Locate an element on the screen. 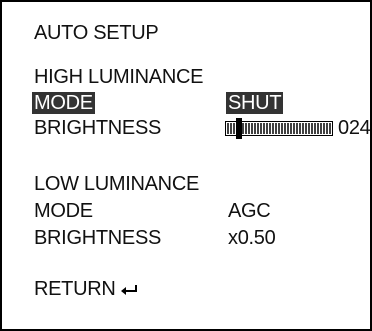  enter-arrow-icon is located at coordinates (129, 290).